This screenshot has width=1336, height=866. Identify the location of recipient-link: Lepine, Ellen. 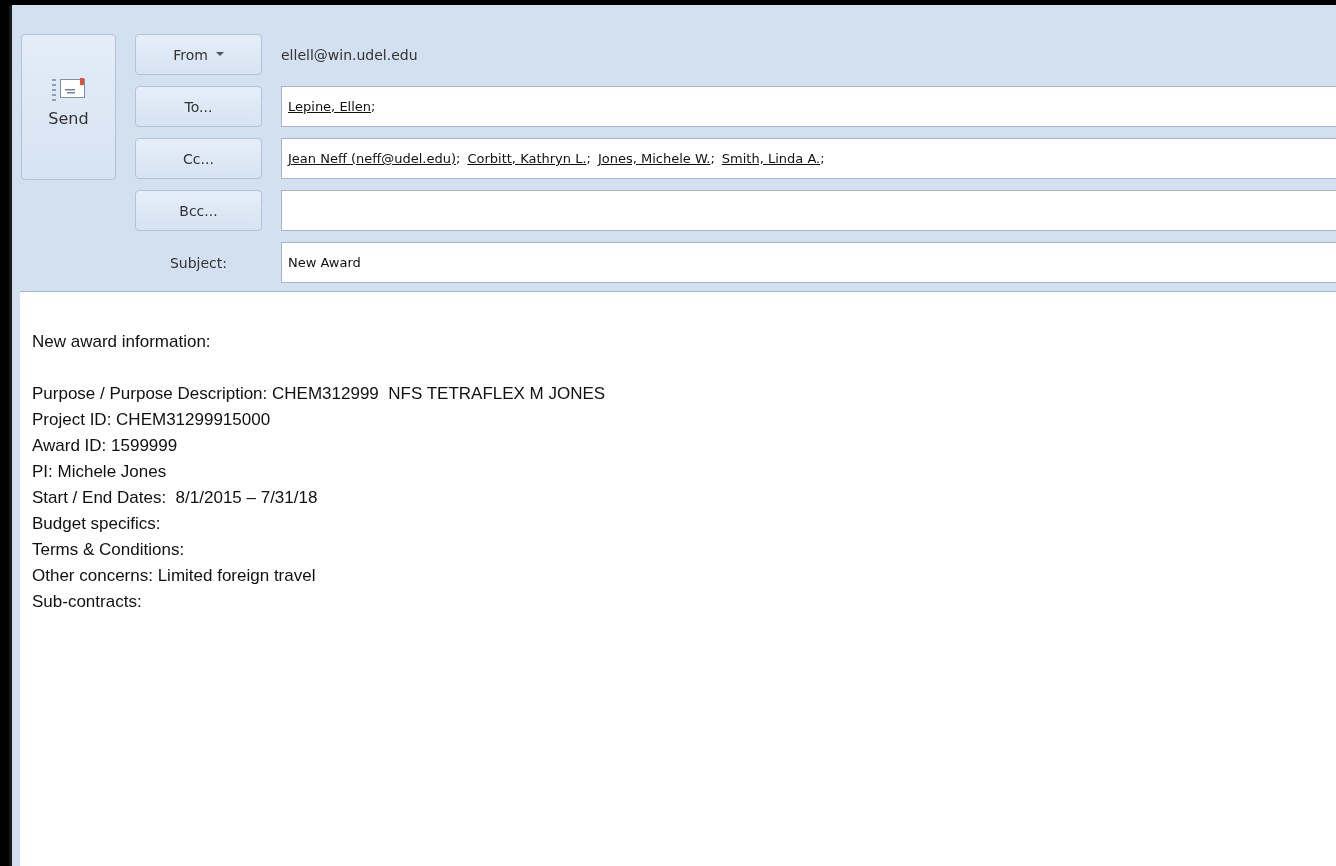
(330, 106).